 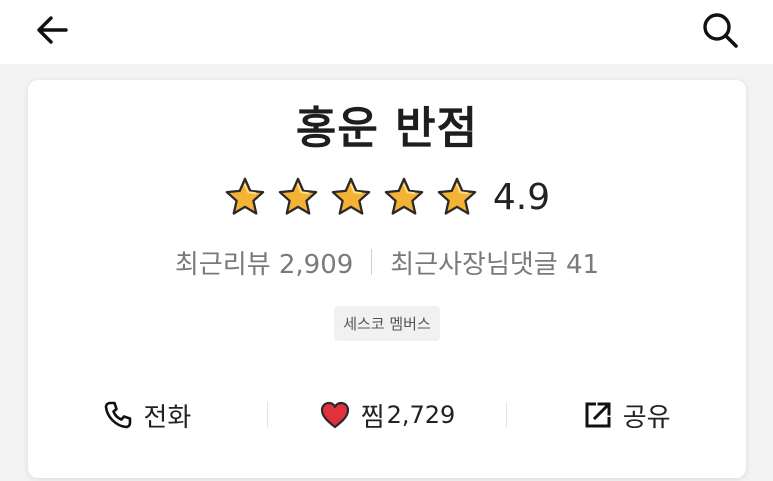 I want to click on arrow-left-icon, so click(x=52, y=30).